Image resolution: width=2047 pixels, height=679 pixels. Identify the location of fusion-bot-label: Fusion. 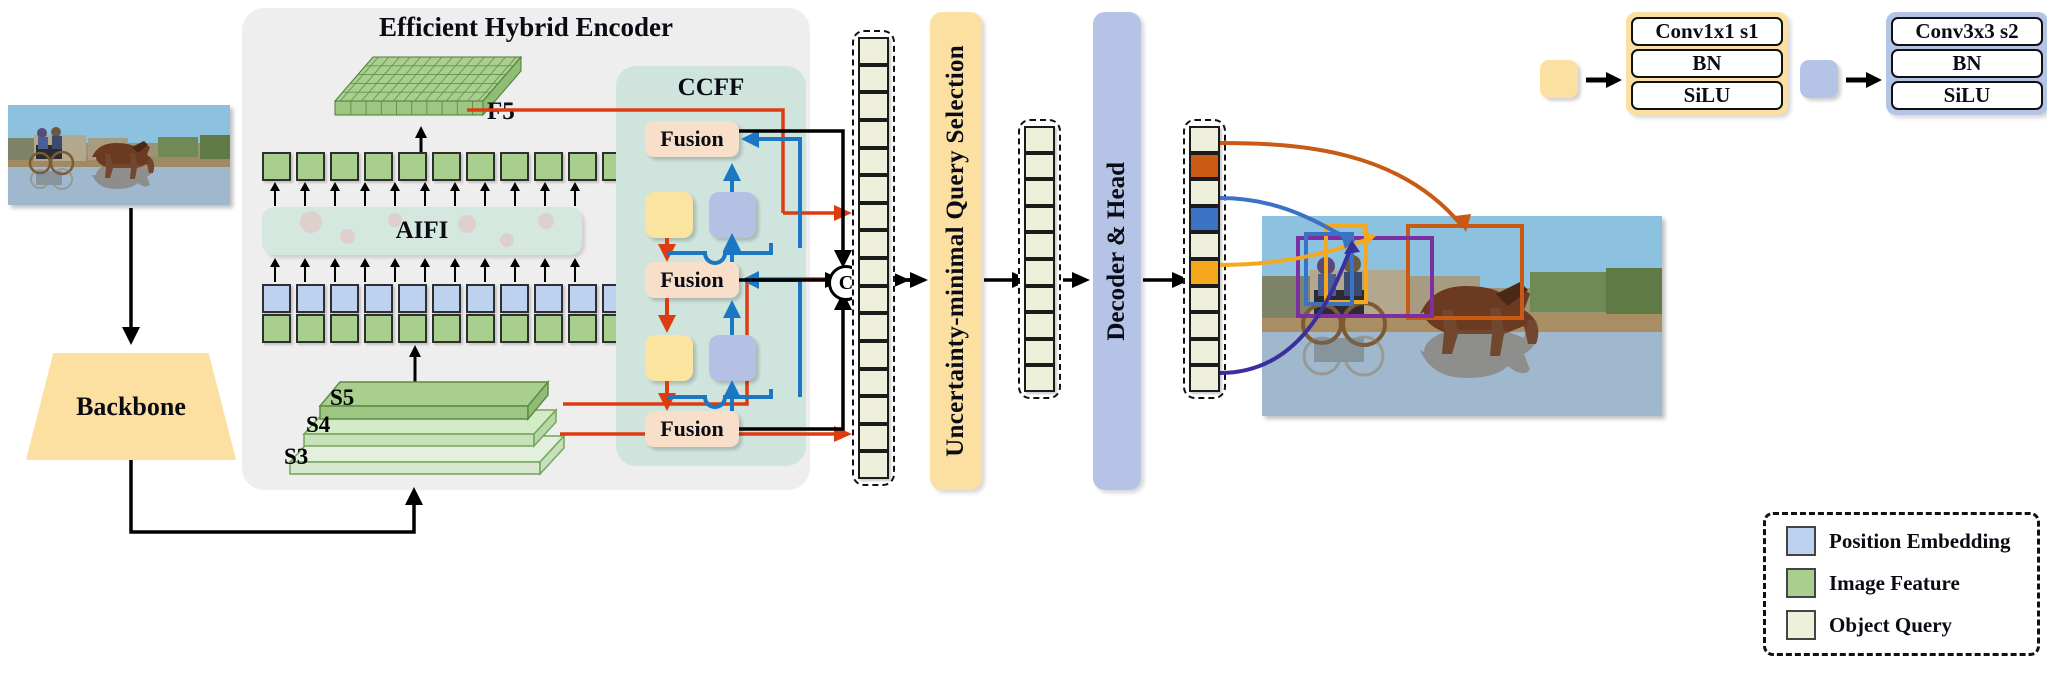
(692, 428).